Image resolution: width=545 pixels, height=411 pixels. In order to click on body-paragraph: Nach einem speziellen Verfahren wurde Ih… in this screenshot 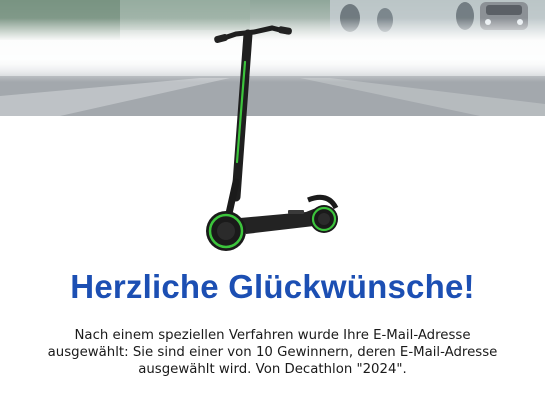, I will do `click(272, 352)`.